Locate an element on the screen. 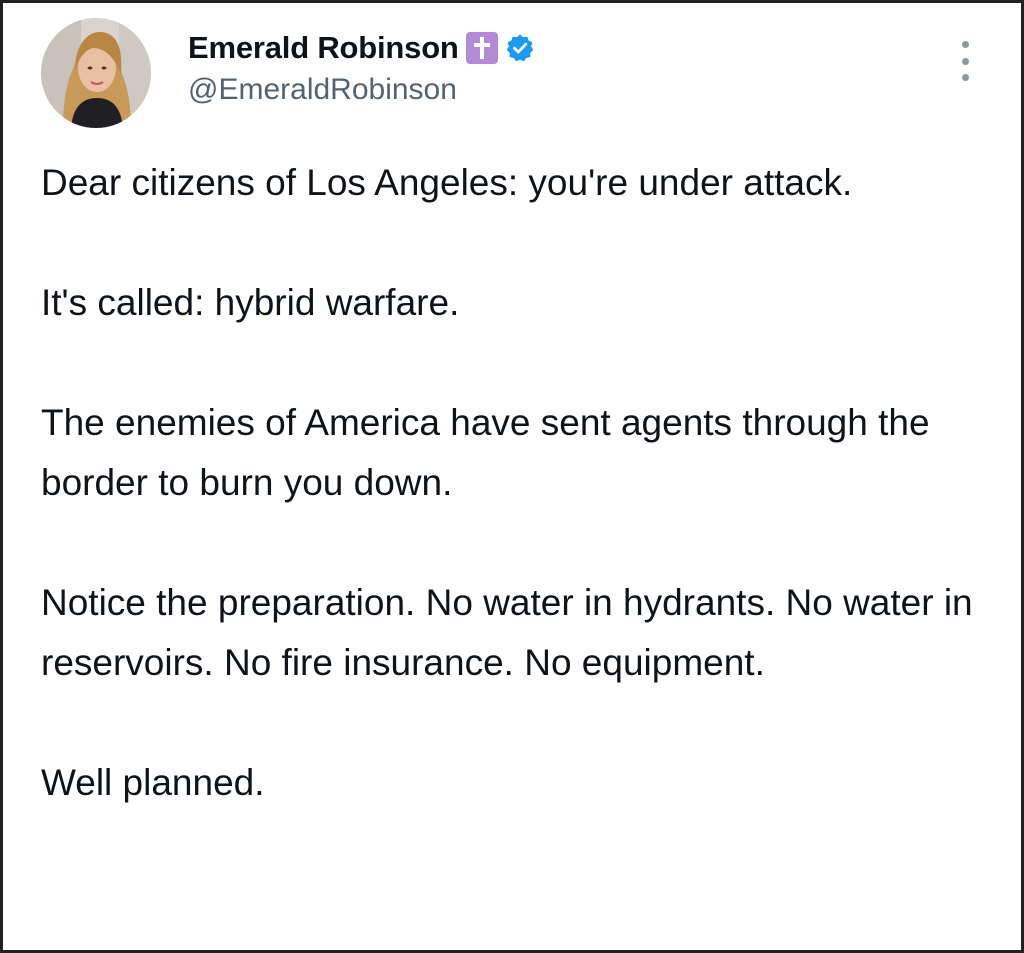 This screenshot has height=953, width=1024. name-row: Emerald Robinson is located at coordinates (361, 48).